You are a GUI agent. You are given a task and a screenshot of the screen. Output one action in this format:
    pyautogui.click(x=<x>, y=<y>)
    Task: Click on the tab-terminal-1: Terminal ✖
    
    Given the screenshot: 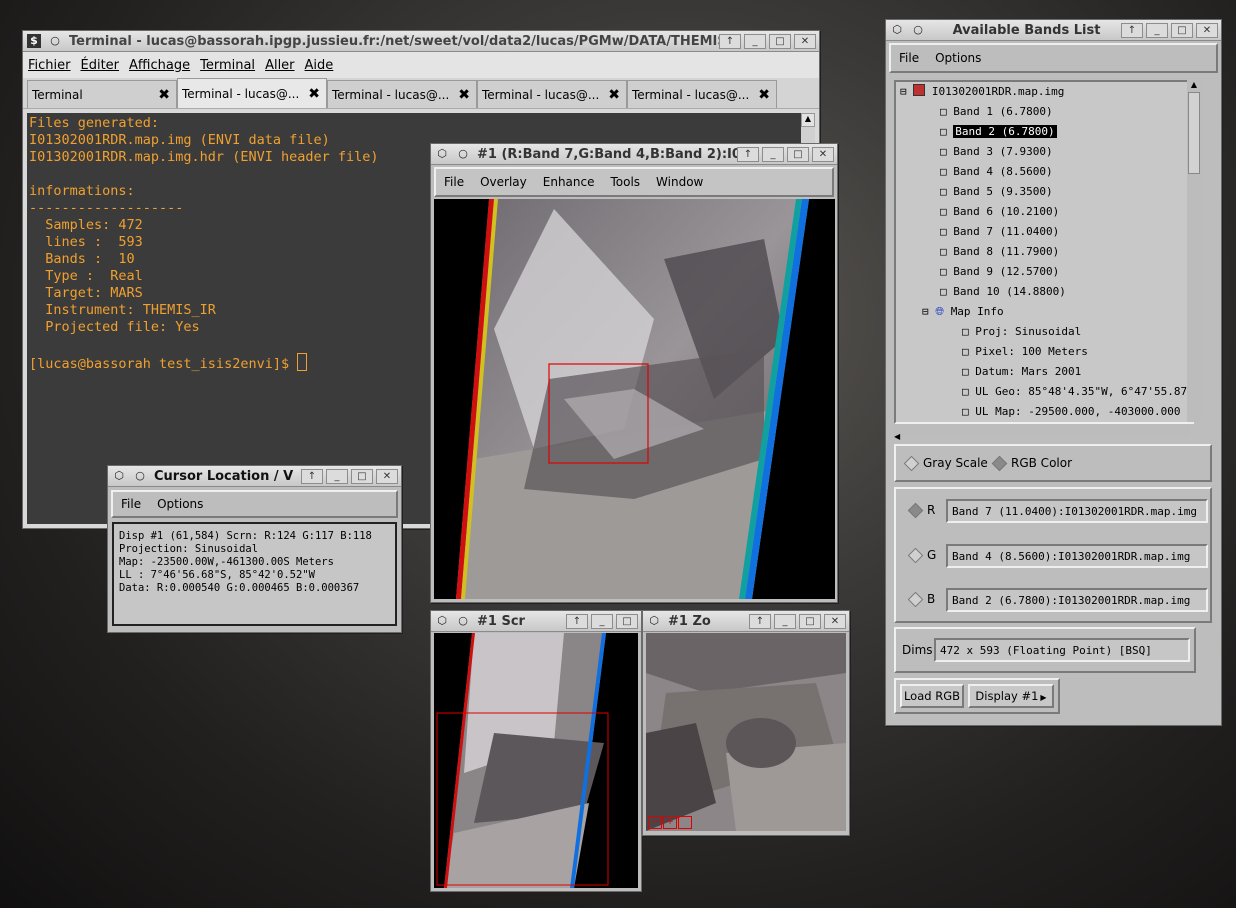 What is the action you would take?
    pyautogui.click(x=102, y=94)
    